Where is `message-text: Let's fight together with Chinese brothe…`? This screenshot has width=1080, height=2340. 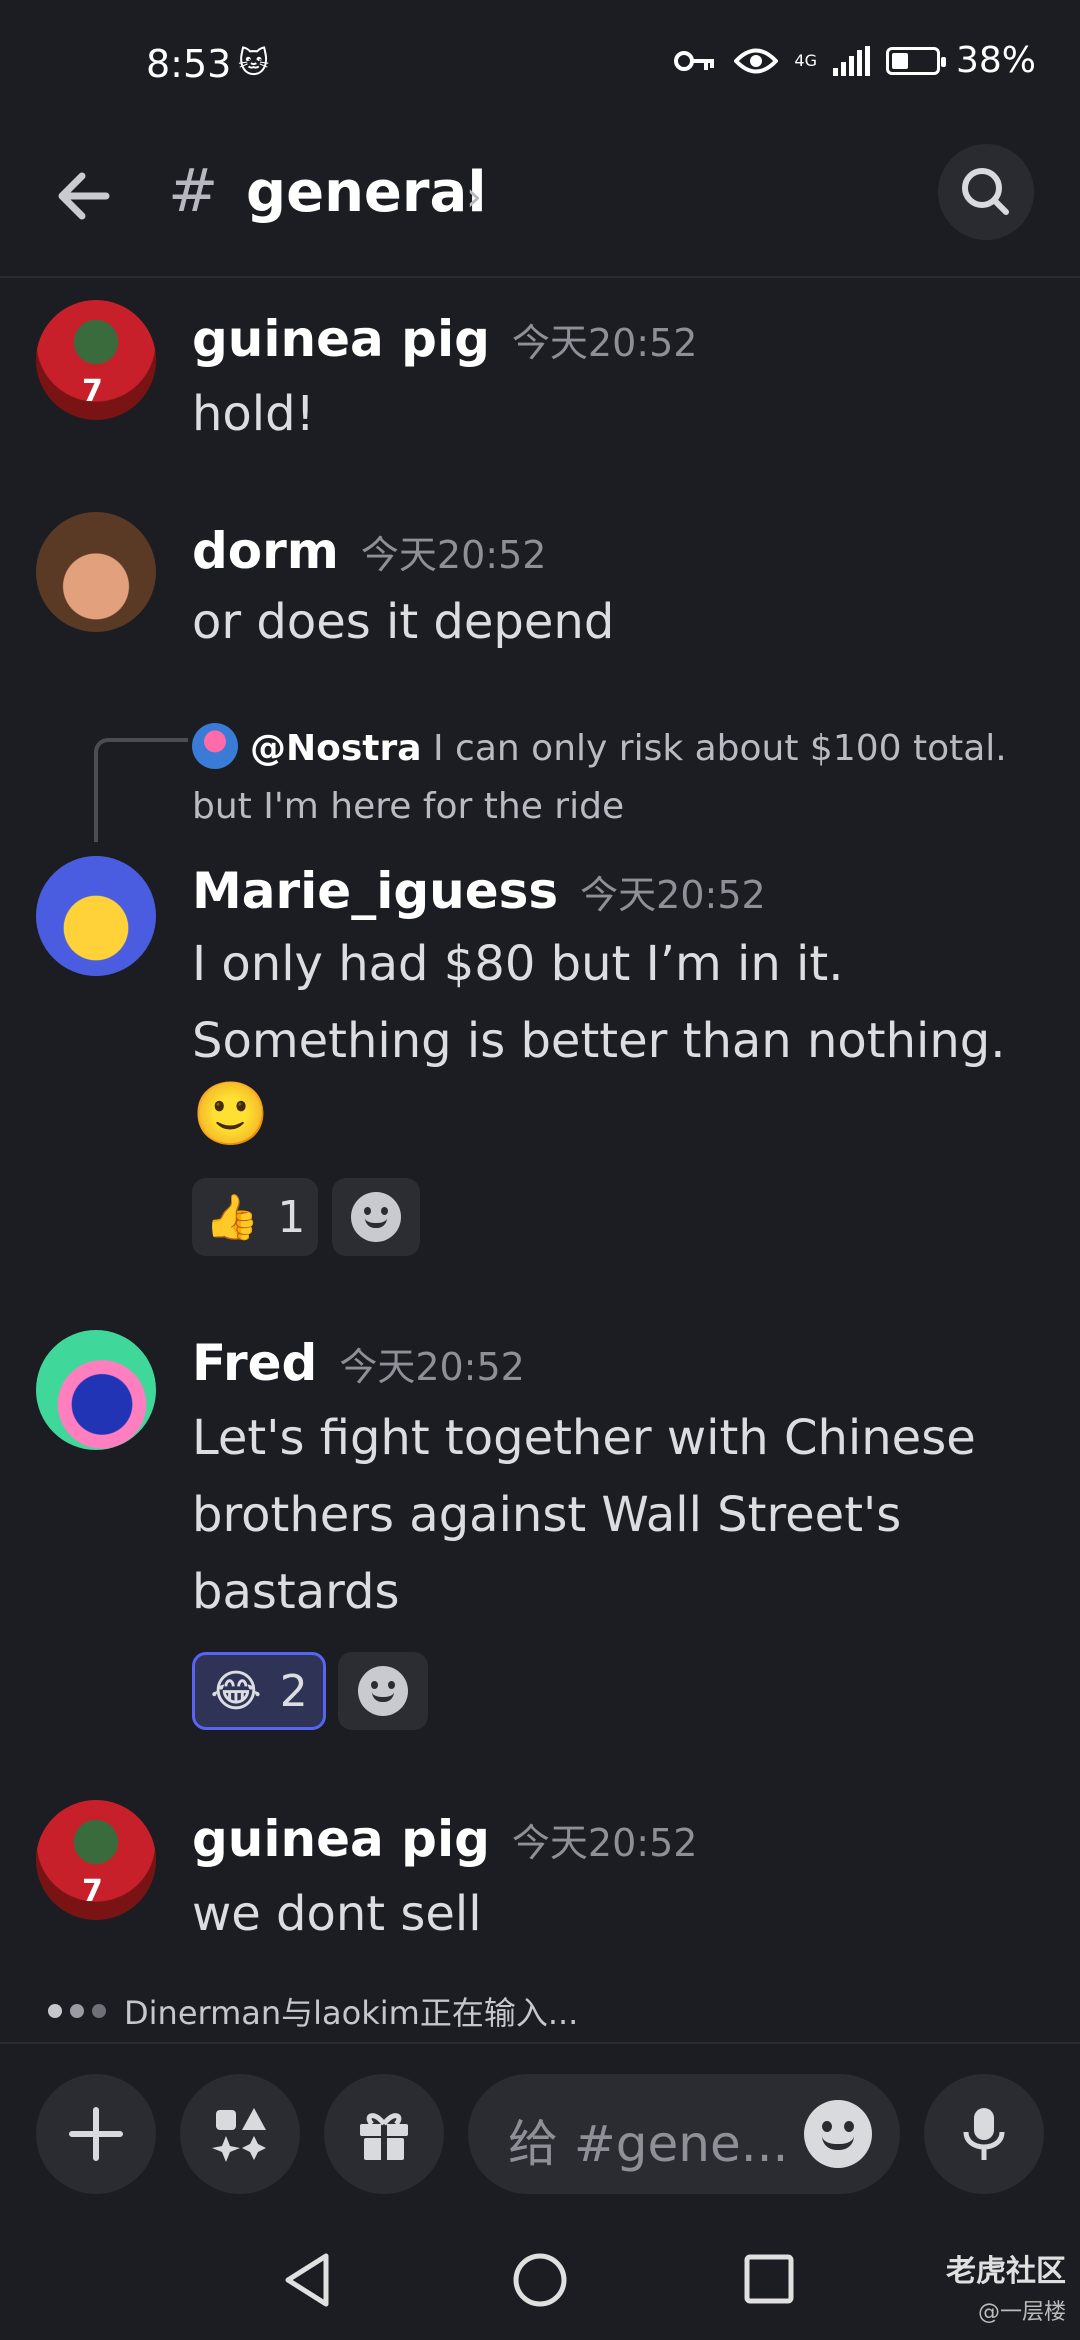
message-text: Let's fight together with Chinese brothe… is located at coordinates (584, 1515).